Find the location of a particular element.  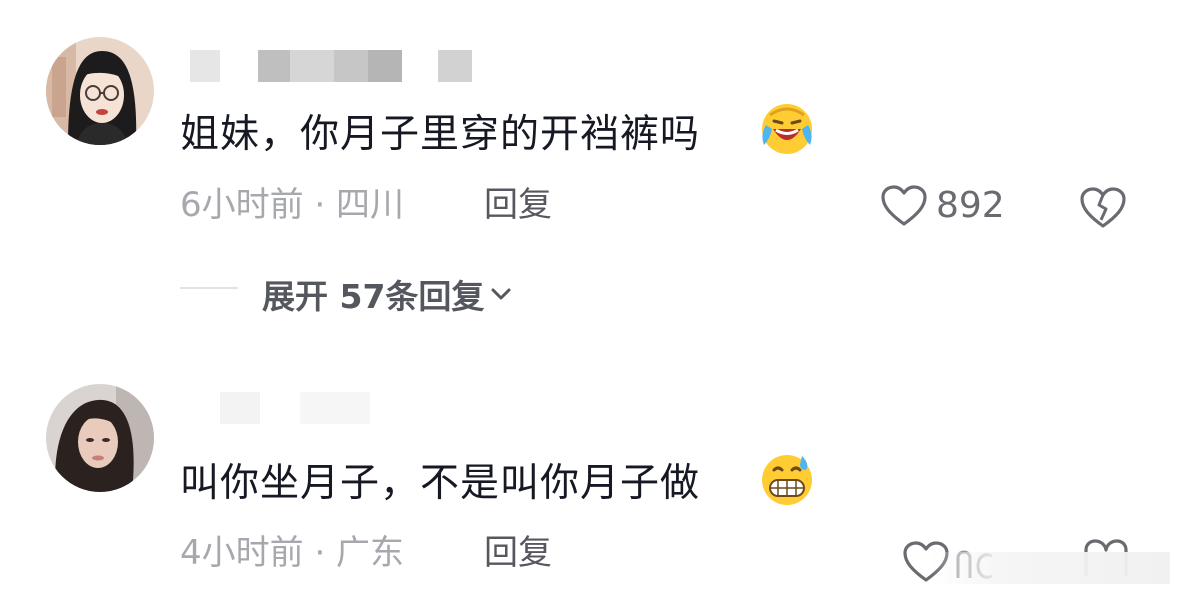

comment-text: 叫你坐月子，不是叫你月子做 is located at coordinates (440, 483).